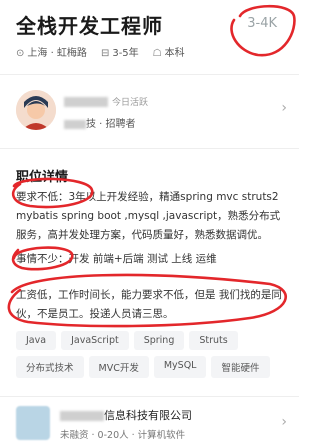  What do you see at coordinates (119, 53) in the screenshot?
I see `job-experience: ⊟ 3-5年` at bounding box center [119, 53].